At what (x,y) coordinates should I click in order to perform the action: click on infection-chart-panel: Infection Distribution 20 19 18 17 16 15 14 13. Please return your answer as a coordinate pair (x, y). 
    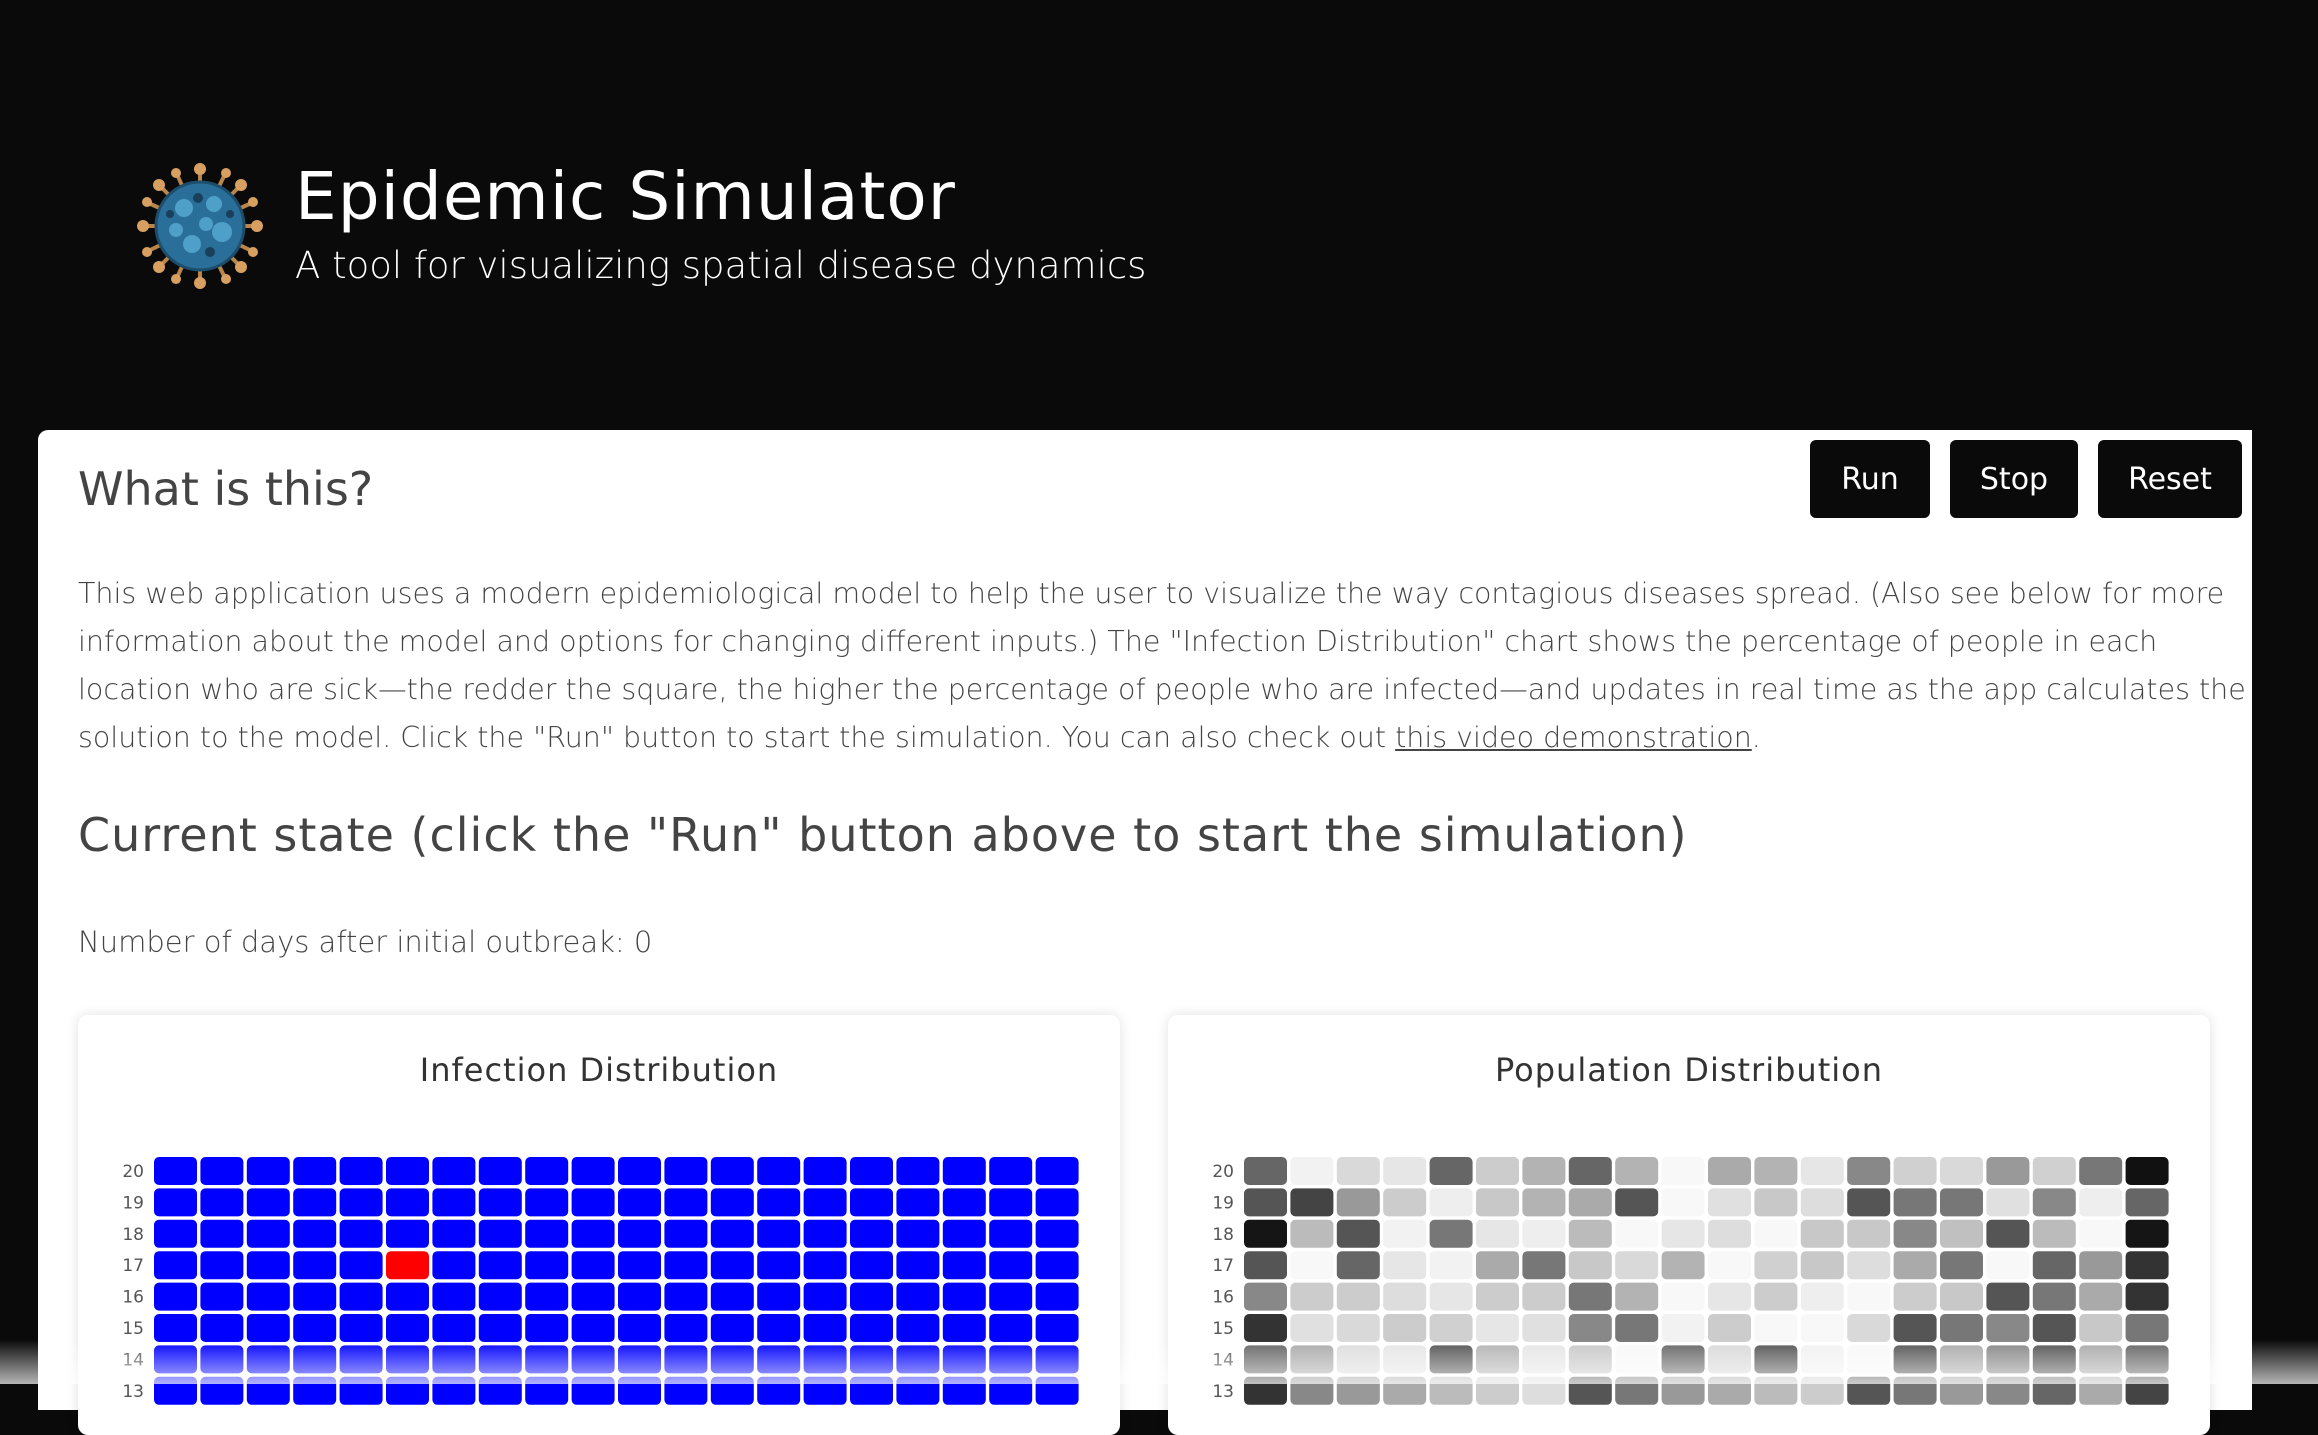
    Looking at the image, I should click on (599, 1225).